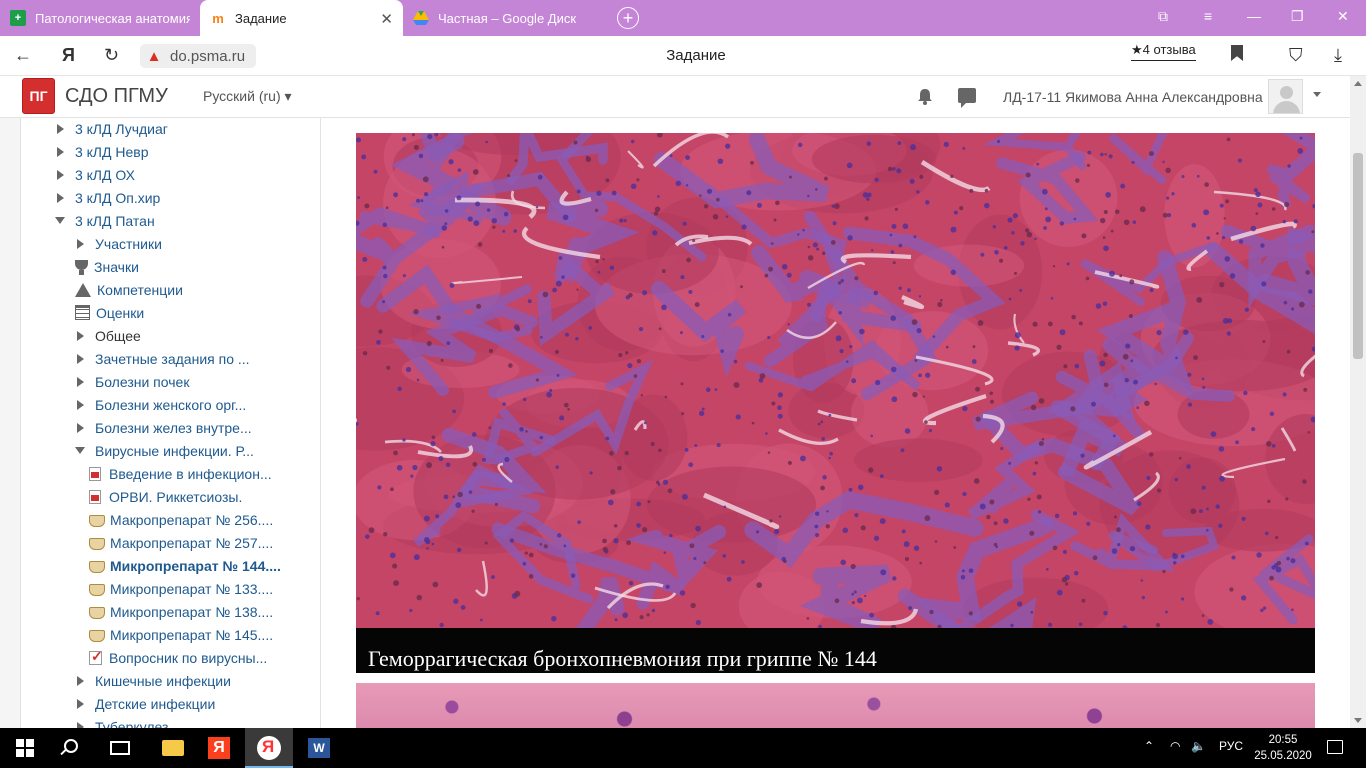 The height and width of the screenshot is (768, 1366). I want to click on sidebar-item: 3 кЛД Невр, so click(101, 151).